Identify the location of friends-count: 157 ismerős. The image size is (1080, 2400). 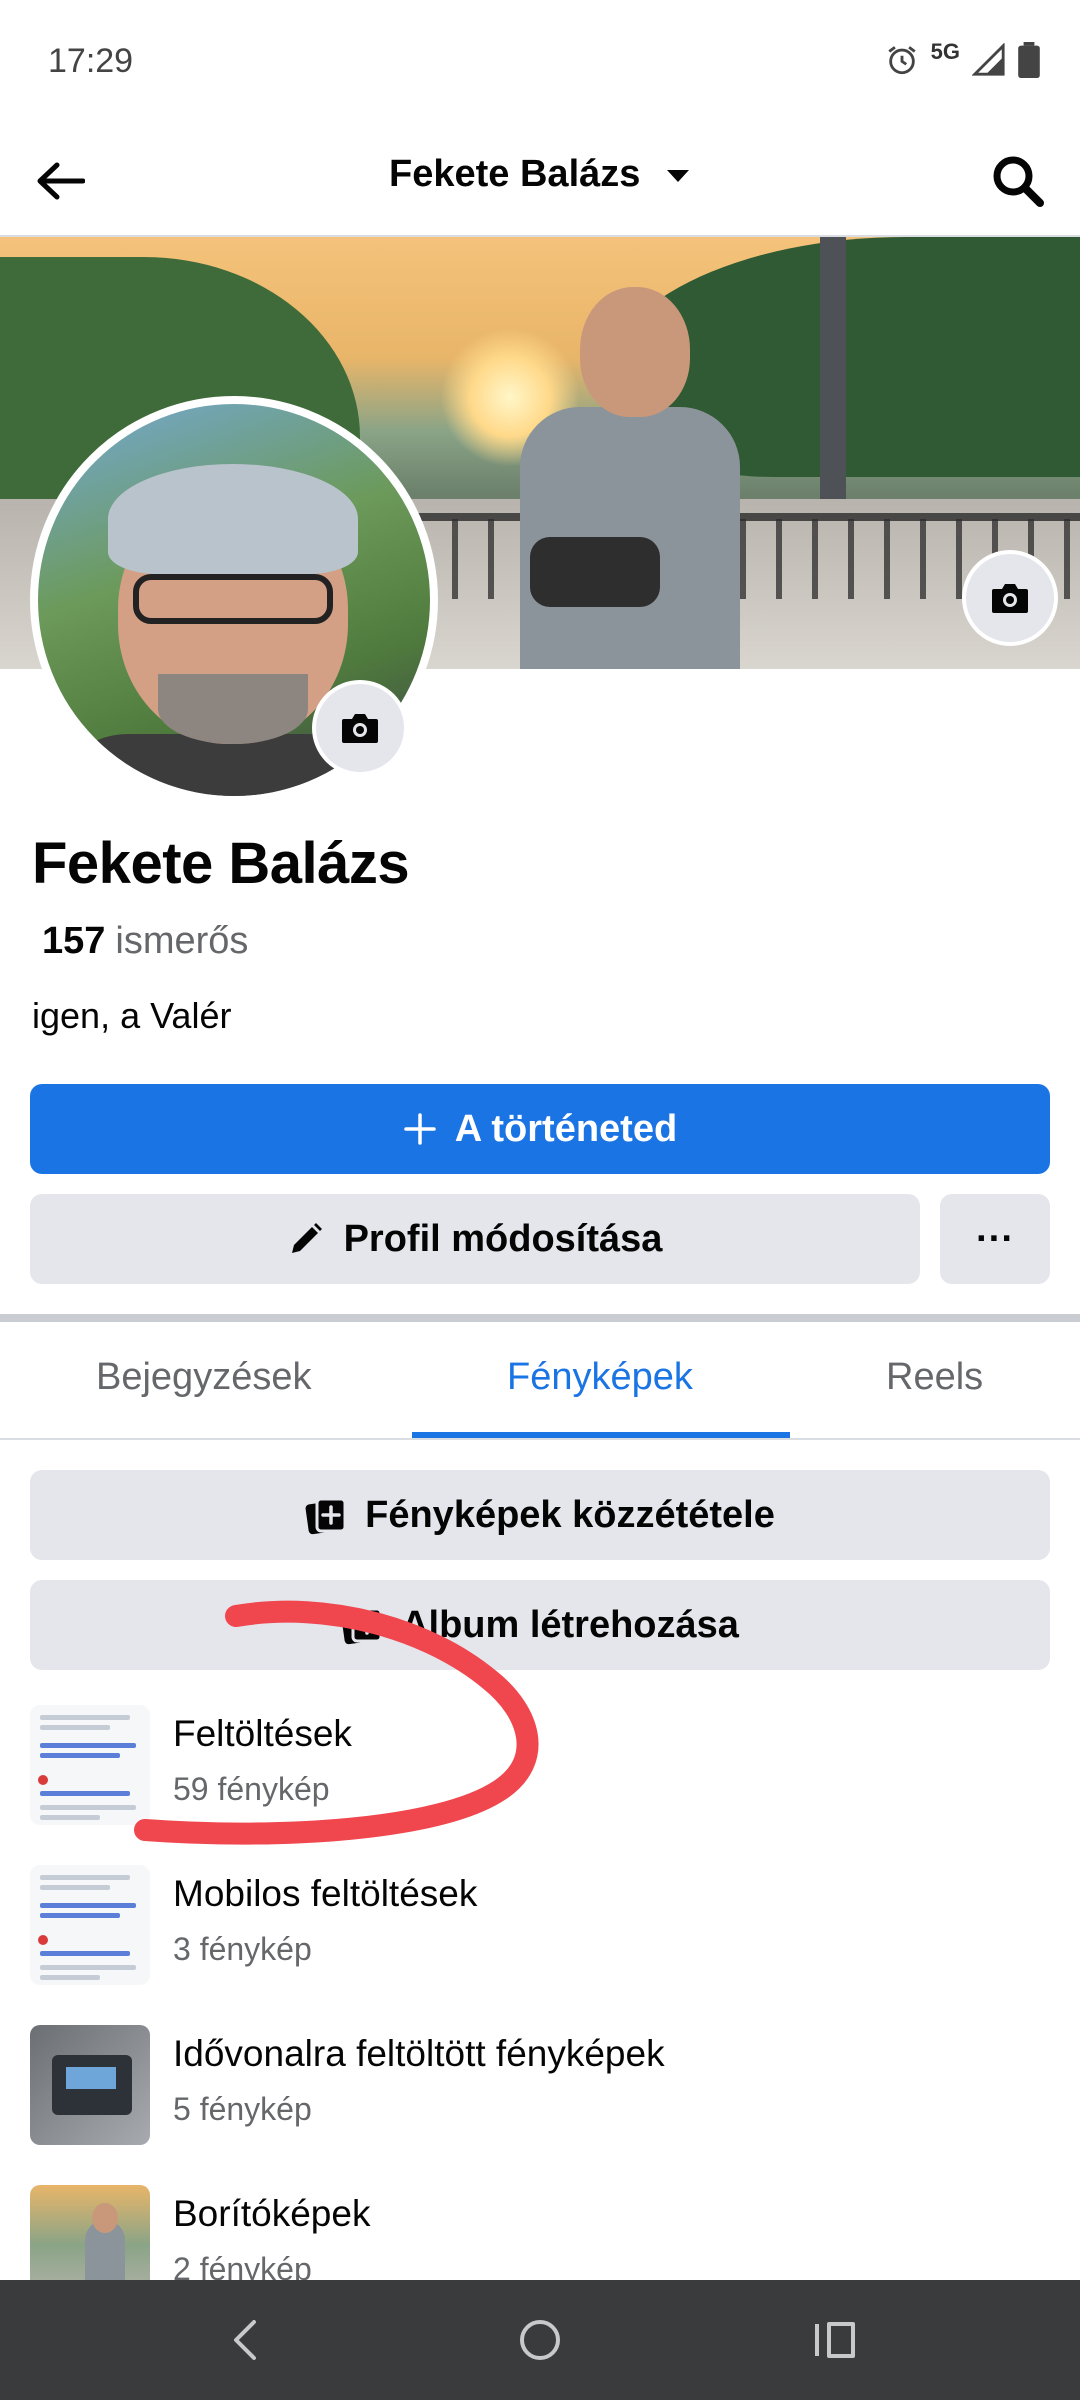
(145, 941).